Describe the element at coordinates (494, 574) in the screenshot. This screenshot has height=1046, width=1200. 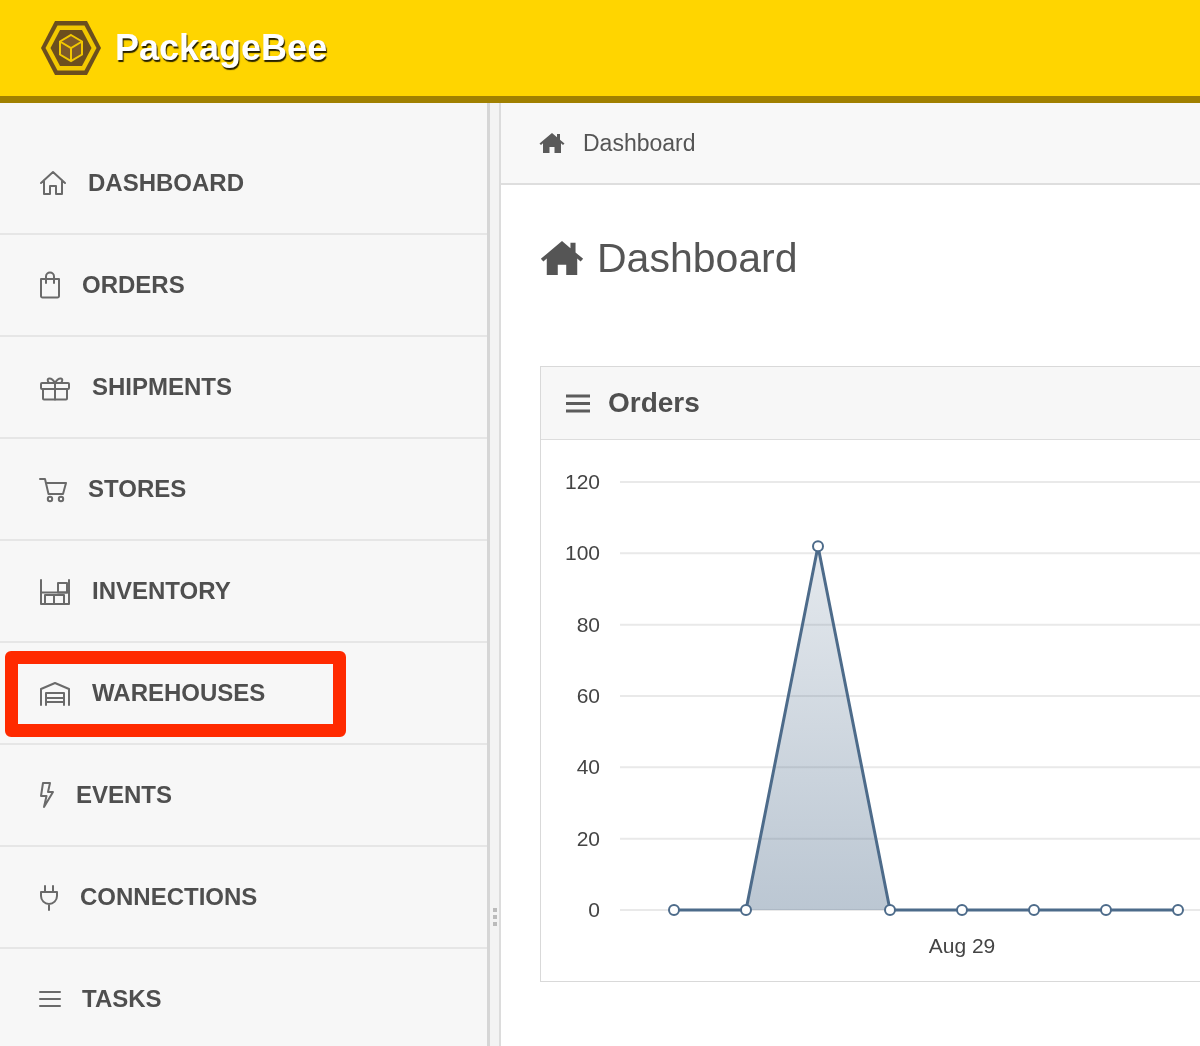
I see `splitter-bar` at that location.